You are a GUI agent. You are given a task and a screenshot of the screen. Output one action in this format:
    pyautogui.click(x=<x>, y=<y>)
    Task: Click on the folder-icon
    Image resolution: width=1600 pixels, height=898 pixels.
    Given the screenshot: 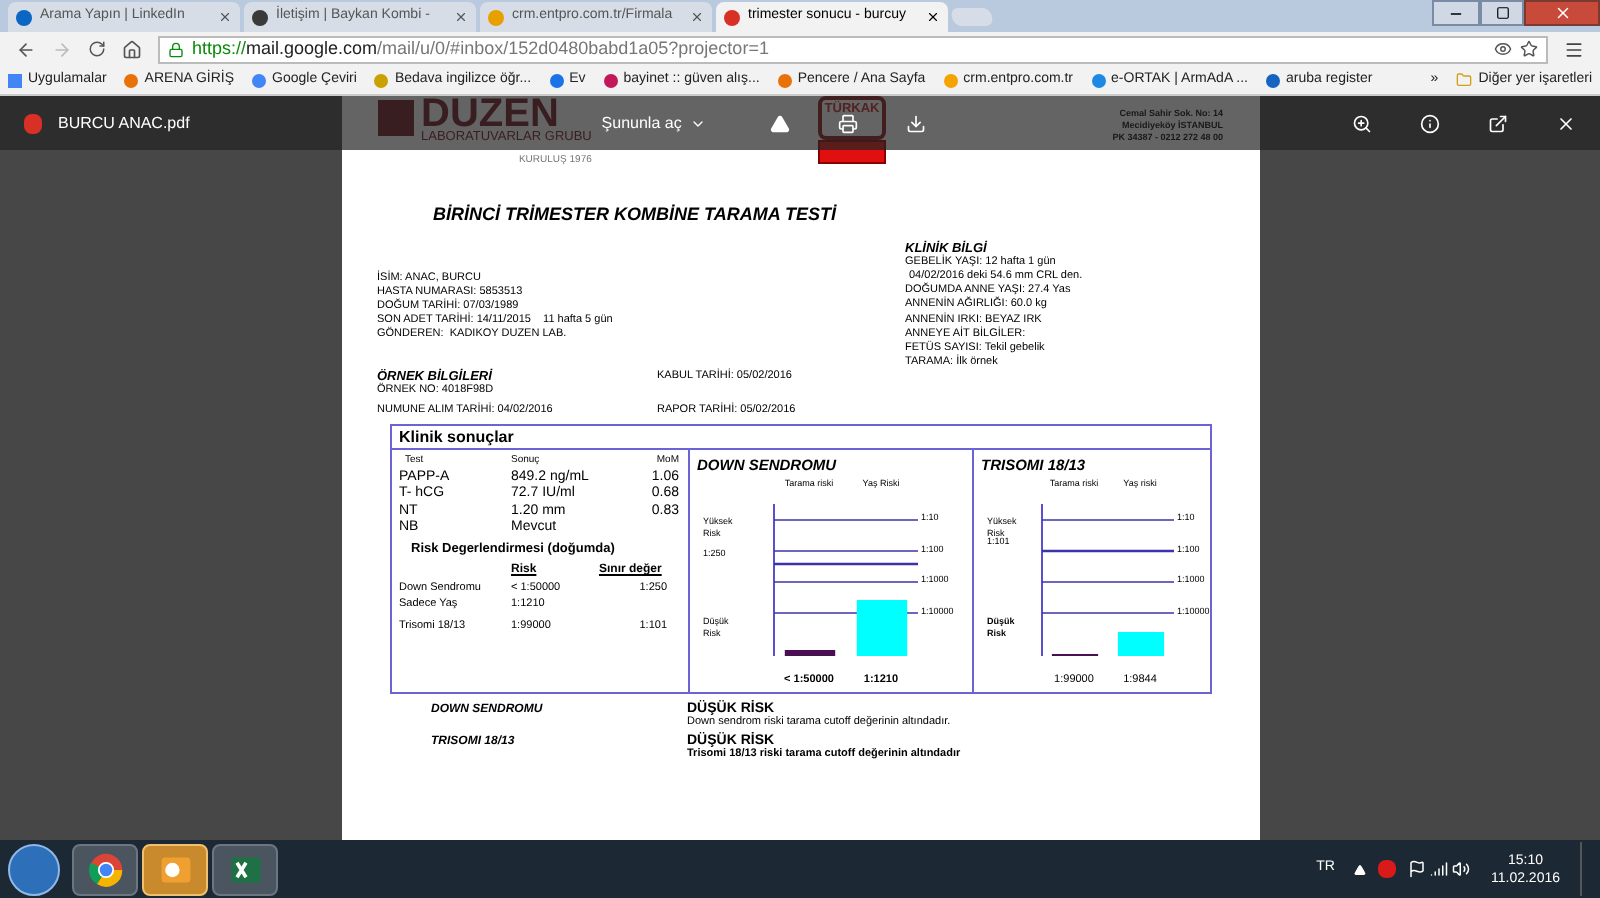 What is the action you would take?
    pyautogui.click(x=1464, y=80)
    